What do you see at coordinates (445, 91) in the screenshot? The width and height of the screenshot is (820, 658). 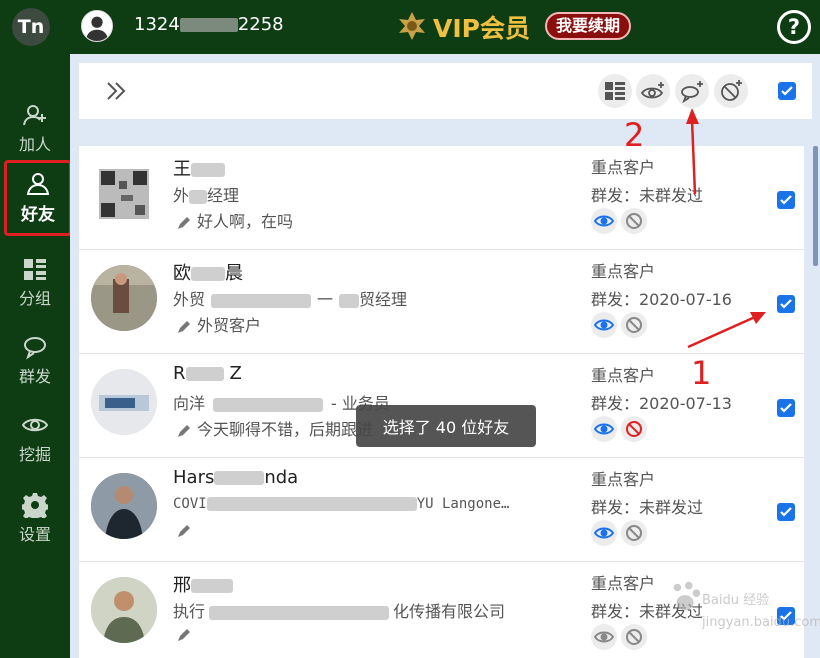 I see `toolbar` at bounding box center [445, 91].